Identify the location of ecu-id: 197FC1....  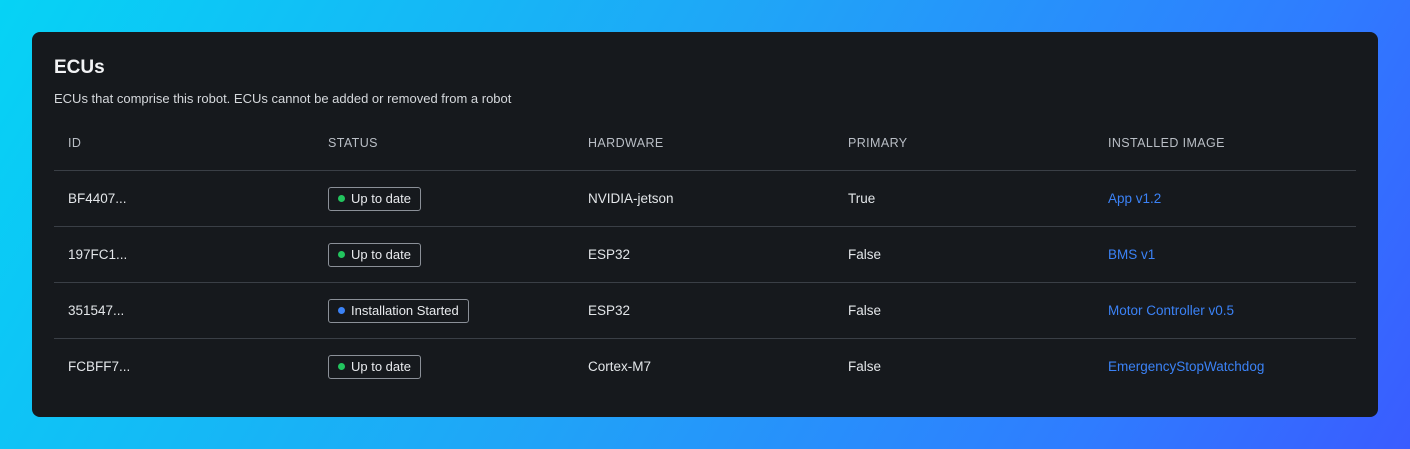
(98, 254).